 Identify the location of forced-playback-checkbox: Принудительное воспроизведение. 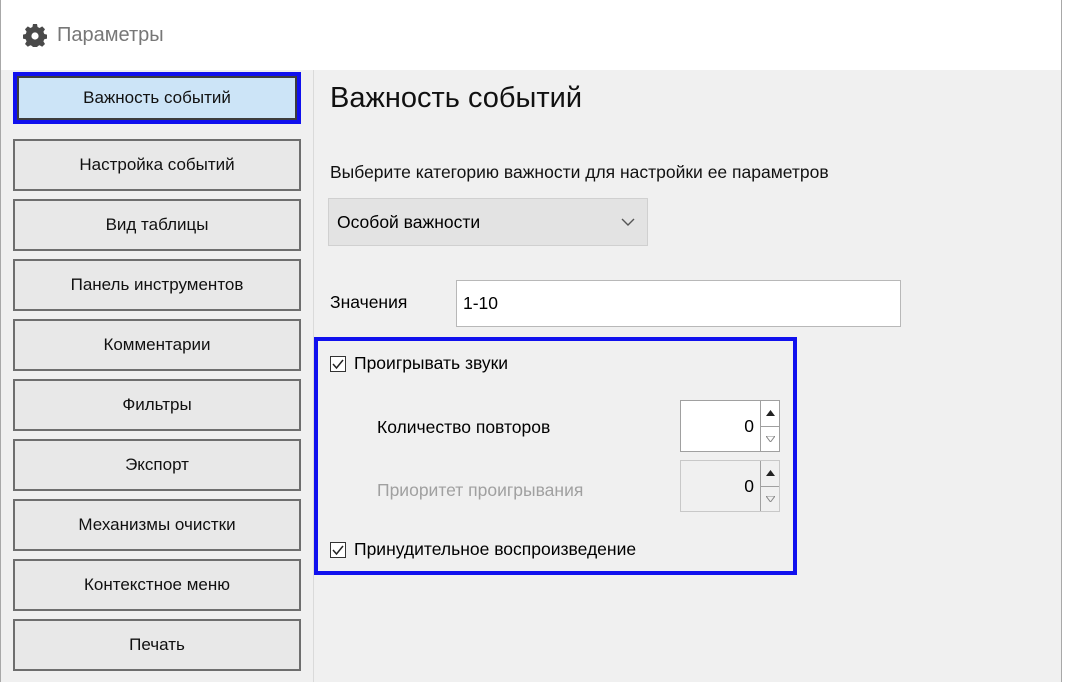
(483, 549).